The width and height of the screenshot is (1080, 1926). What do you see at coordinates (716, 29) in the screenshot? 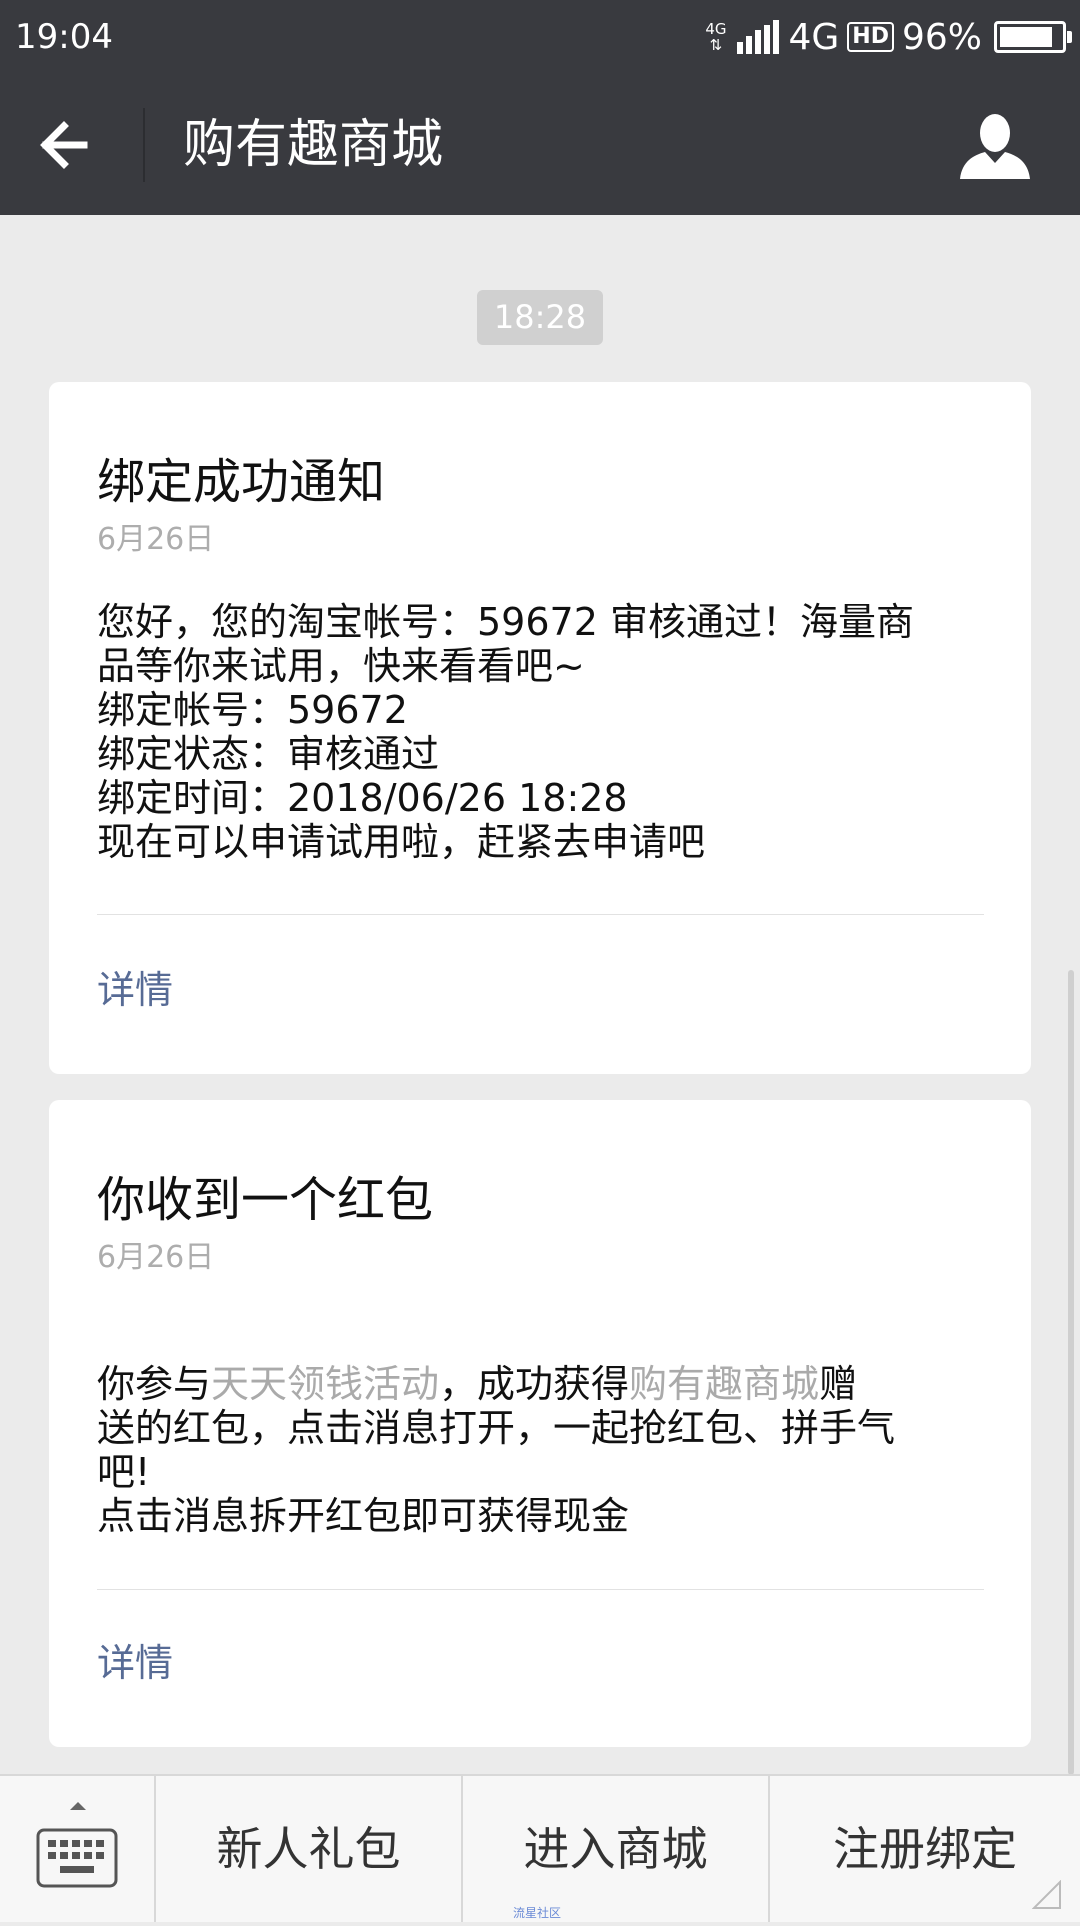
I see `network-type-label: 4G` at bounding box center [716, 29].